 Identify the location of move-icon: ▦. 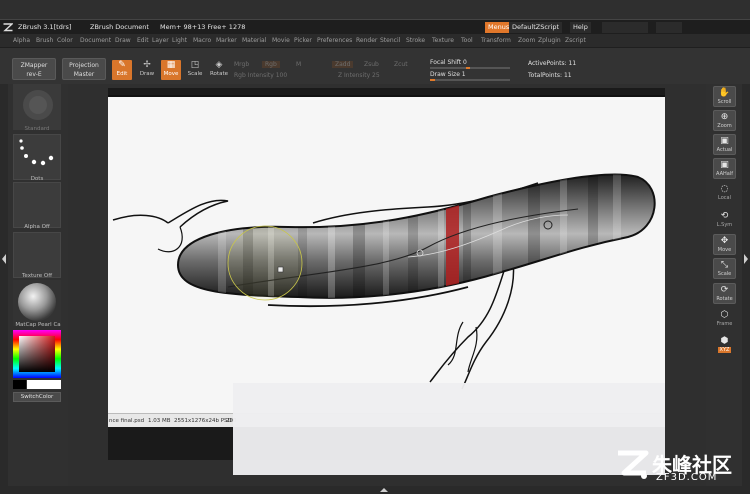
(171, 65).